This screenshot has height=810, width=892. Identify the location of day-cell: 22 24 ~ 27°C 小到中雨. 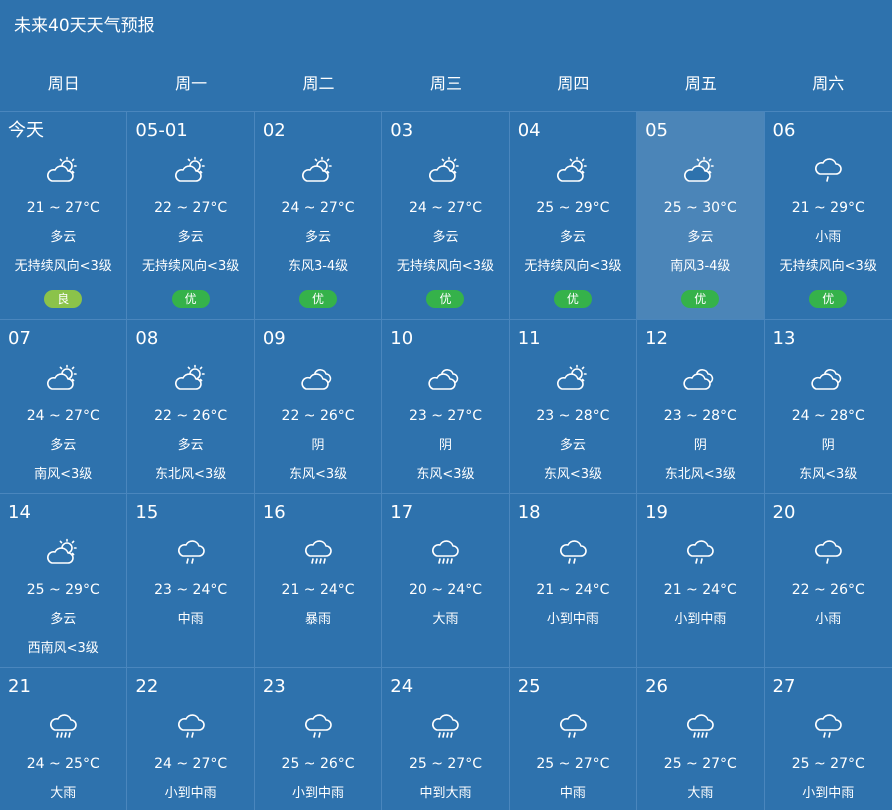
(191, 739).